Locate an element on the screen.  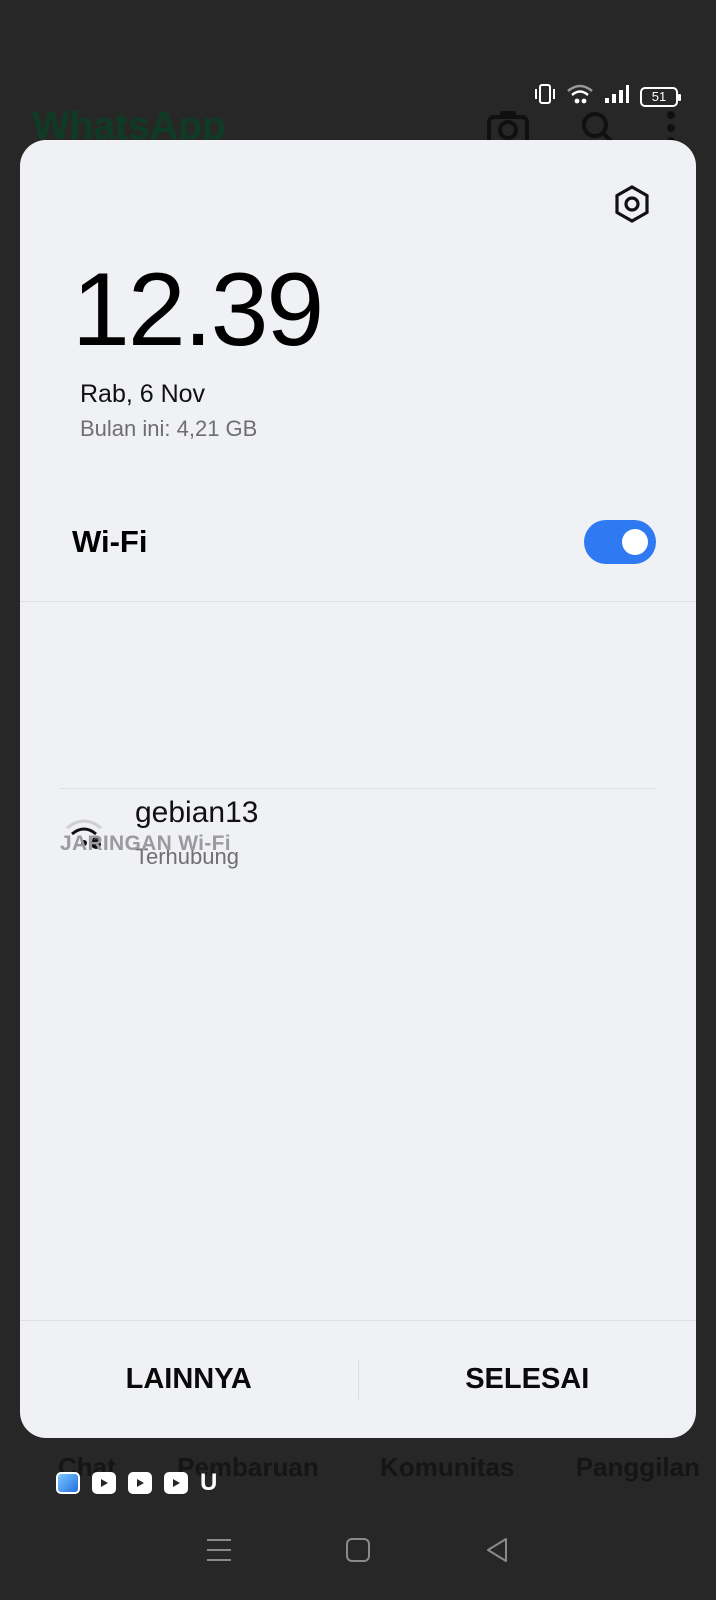
status-bar: 51 is located at coordinates (607, 96).